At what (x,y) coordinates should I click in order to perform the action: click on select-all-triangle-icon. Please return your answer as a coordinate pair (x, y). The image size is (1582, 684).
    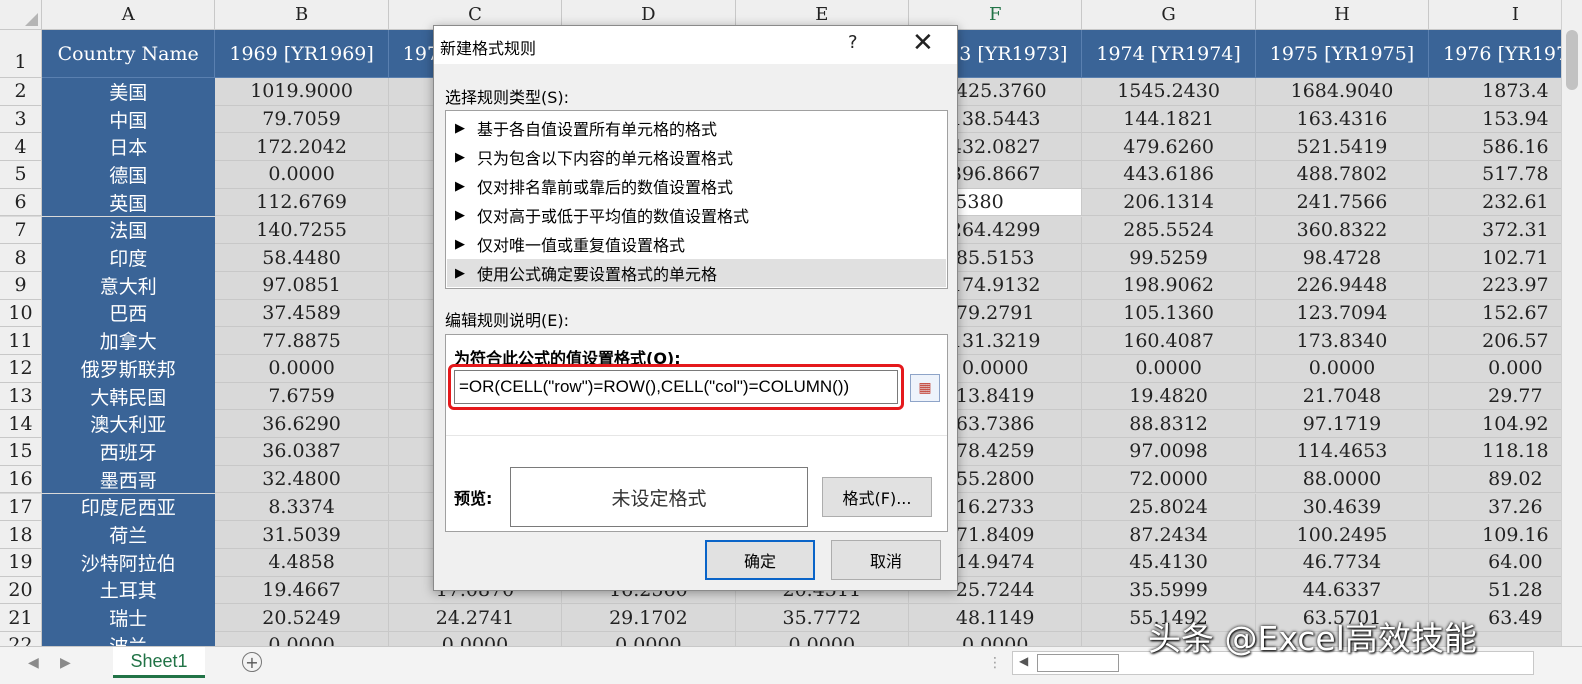
    Looking at the image, I should click on (31, 19).